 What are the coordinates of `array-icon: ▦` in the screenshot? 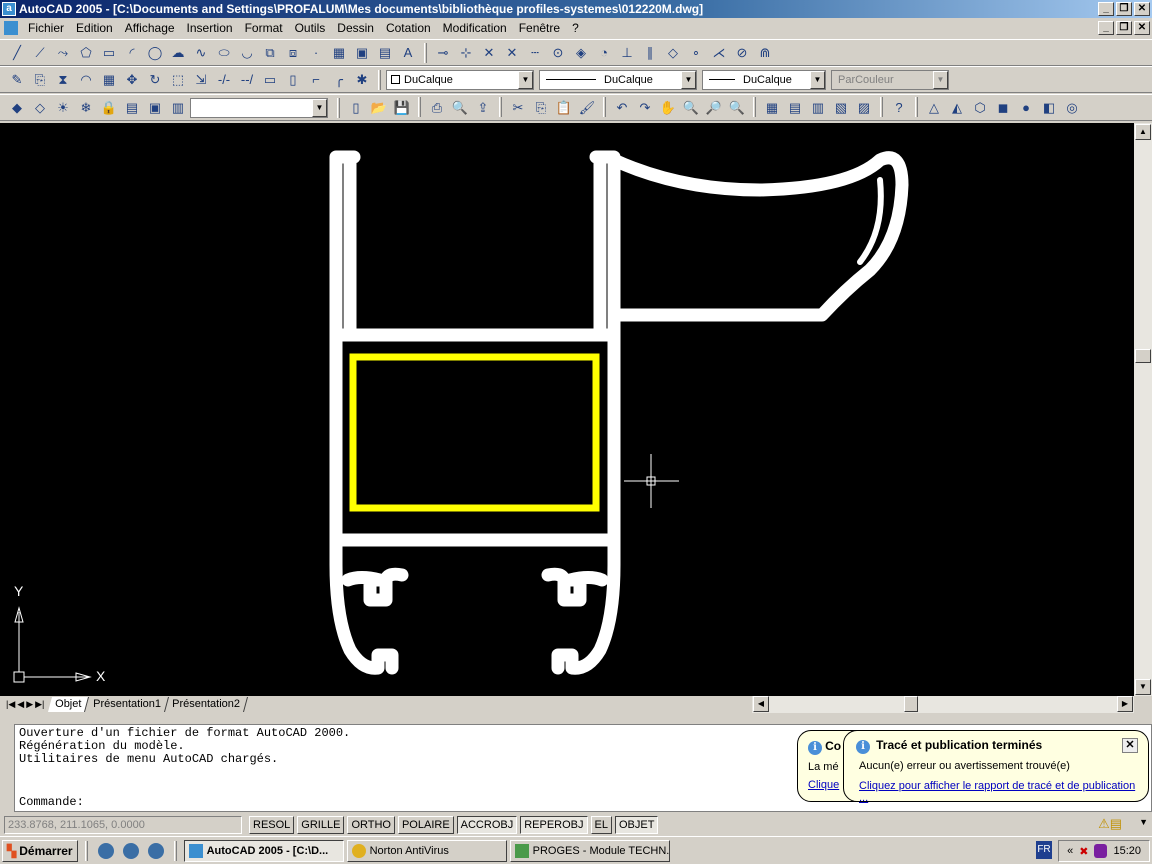 It's located at (109, 80).